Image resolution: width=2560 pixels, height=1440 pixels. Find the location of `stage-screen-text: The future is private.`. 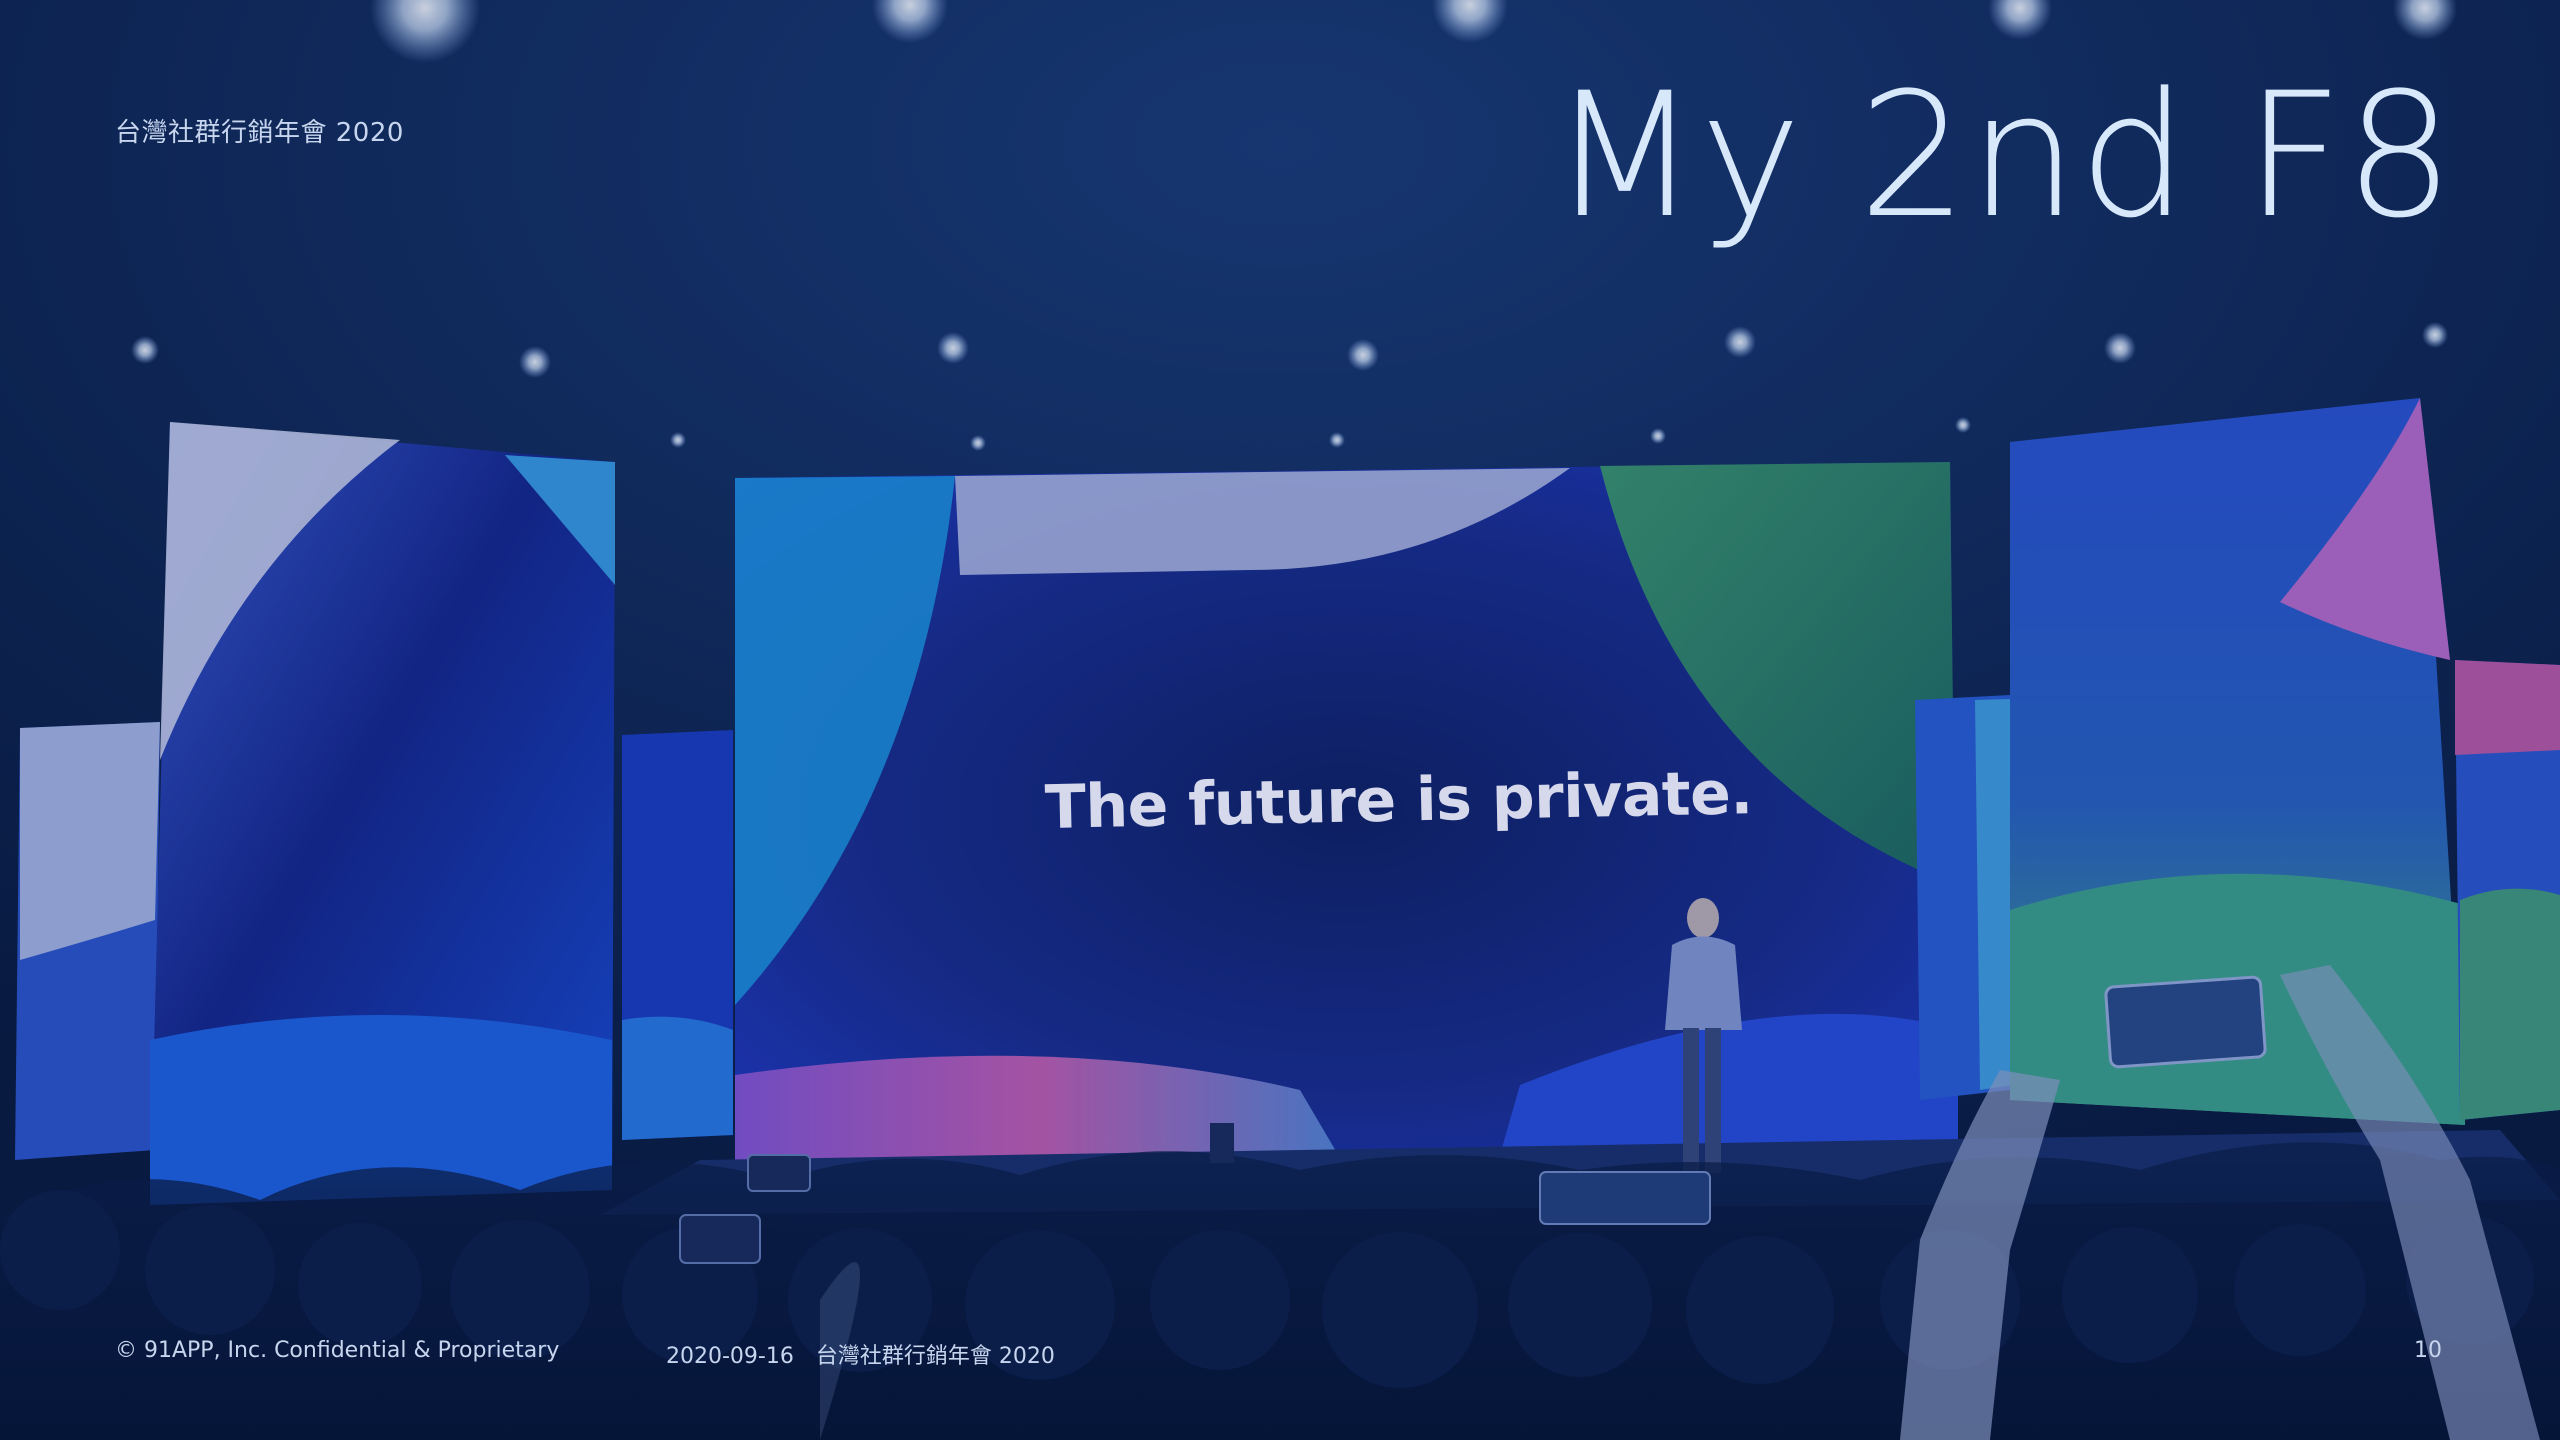

stage-screen-text: The future is private. is located at coordinates (1399, 800).